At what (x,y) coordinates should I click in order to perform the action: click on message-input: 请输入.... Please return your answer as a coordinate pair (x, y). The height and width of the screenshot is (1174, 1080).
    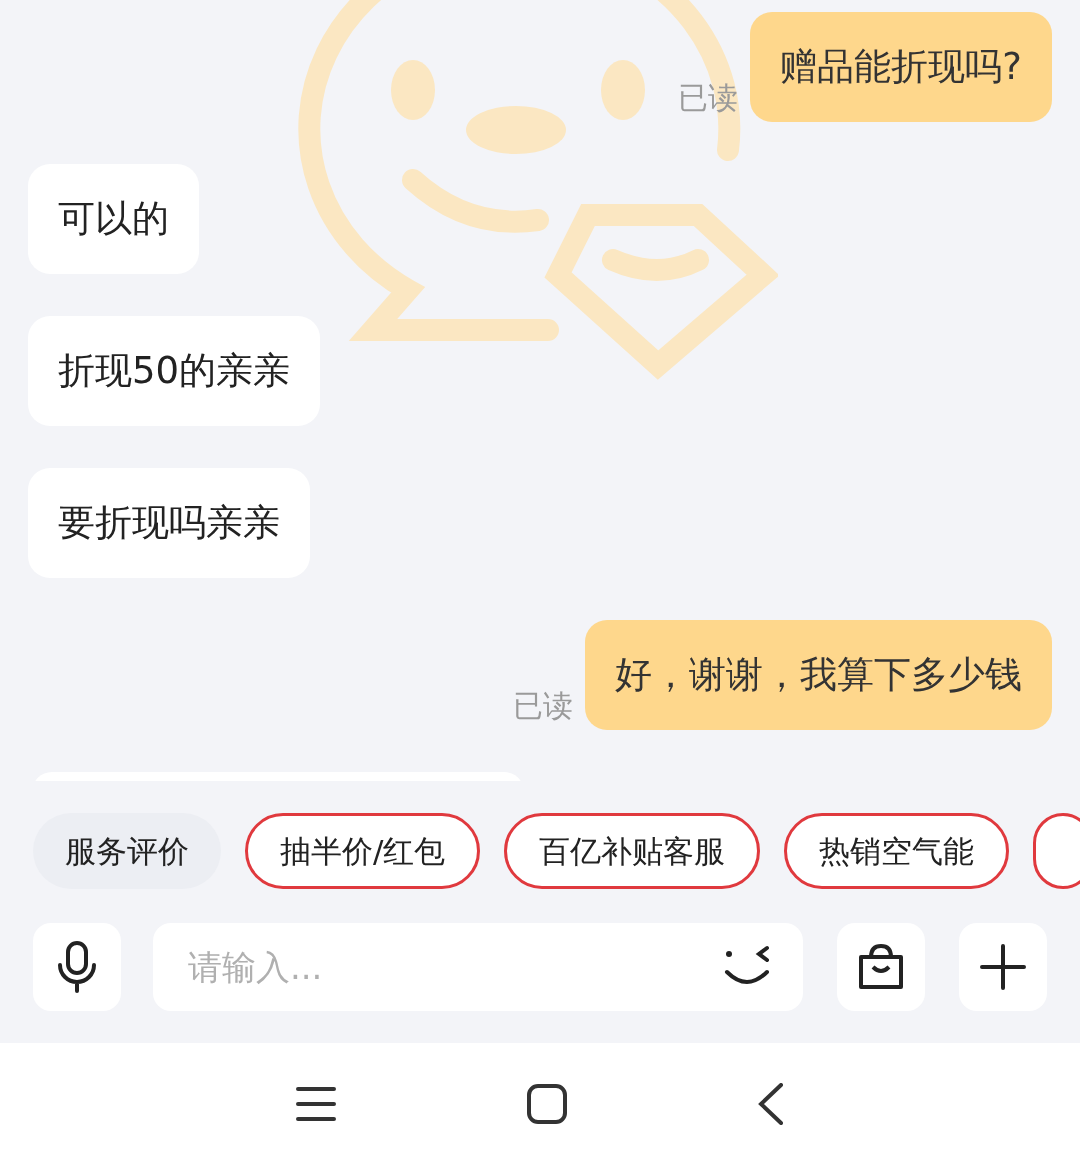
    Looking at the image, I should click on (454, 967).